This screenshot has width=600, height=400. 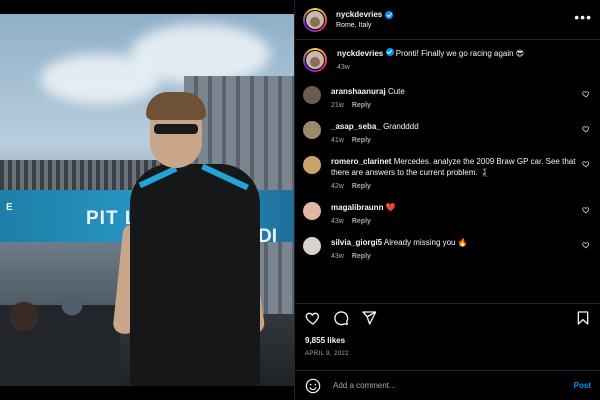 I want to click on comment-row: _asap_seba_ Grandddd 41w Reply, so click(x=447, y=132).